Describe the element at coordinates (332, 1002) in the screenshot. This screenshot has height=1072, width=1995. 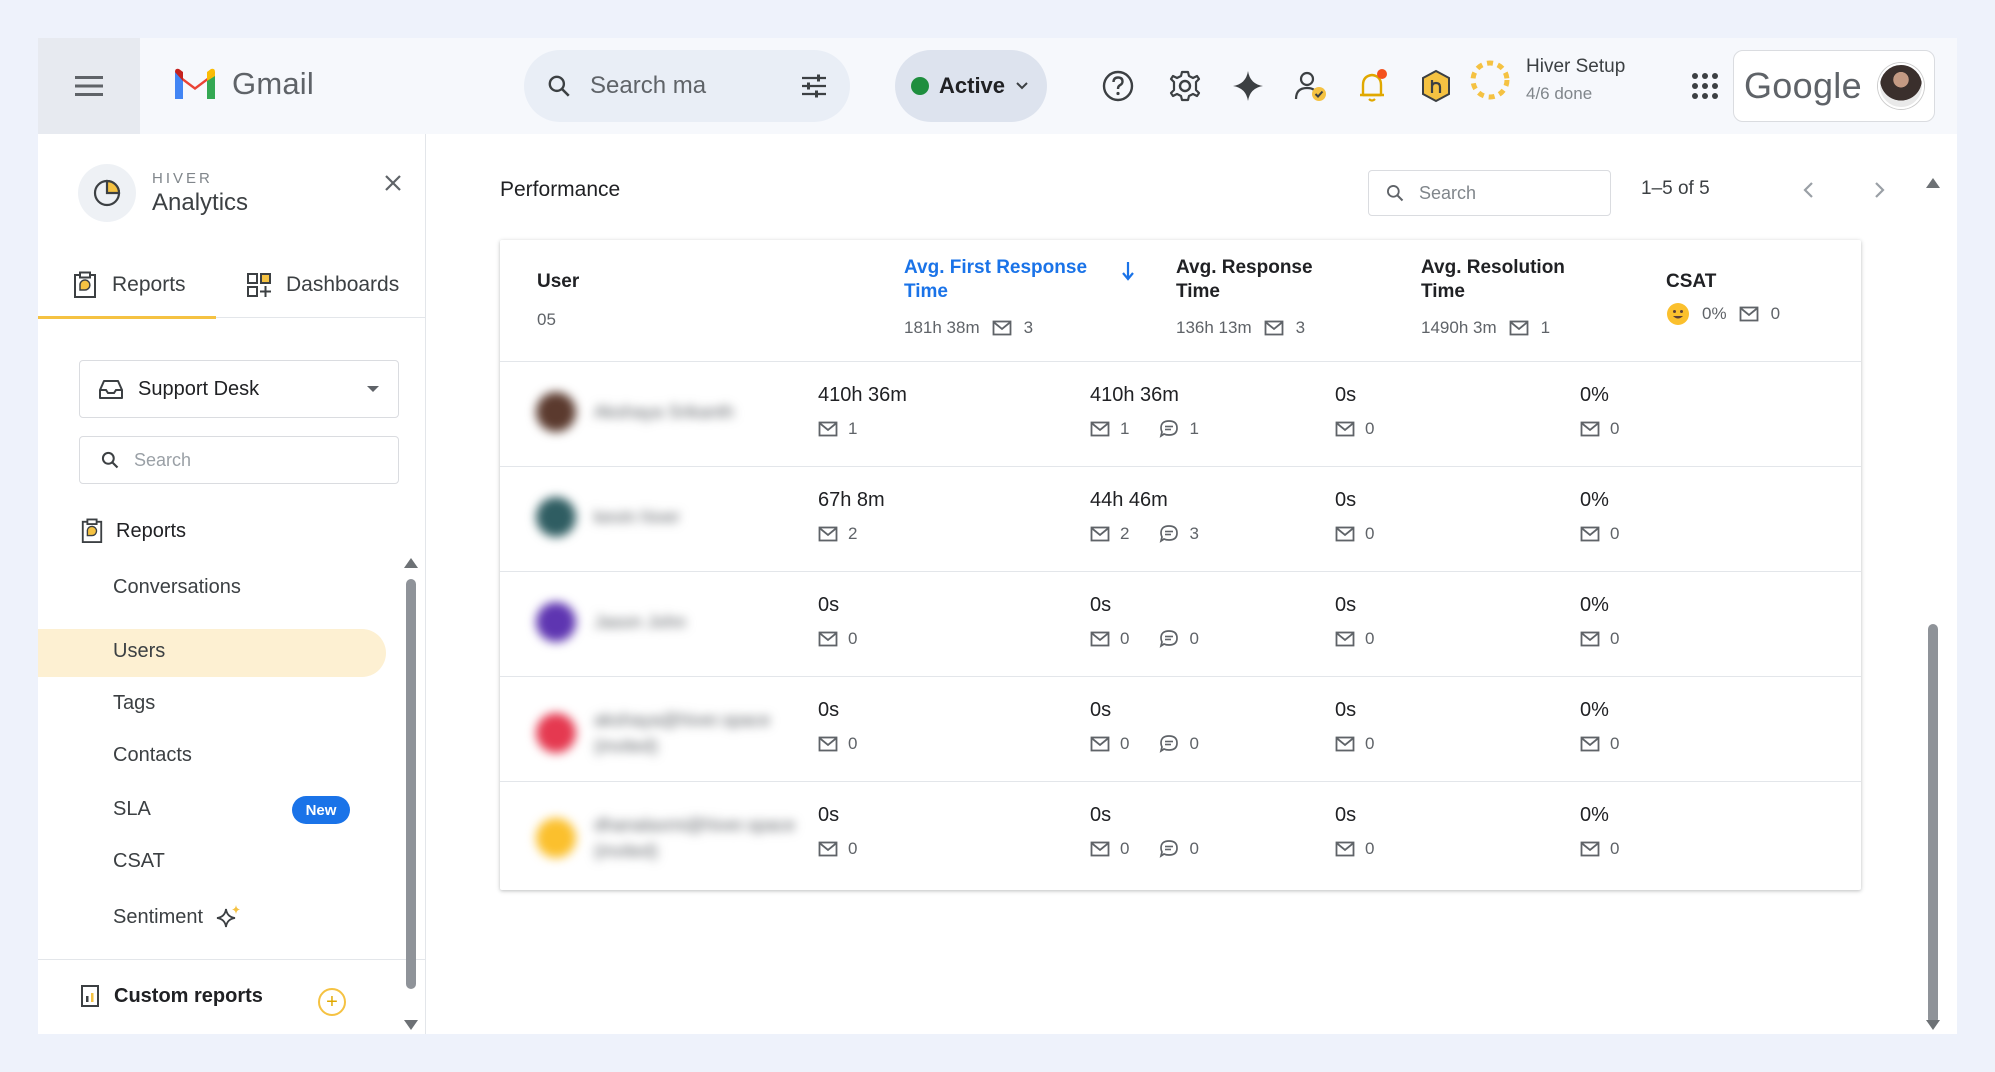
I see `add-custom-report-button: +` at that location.